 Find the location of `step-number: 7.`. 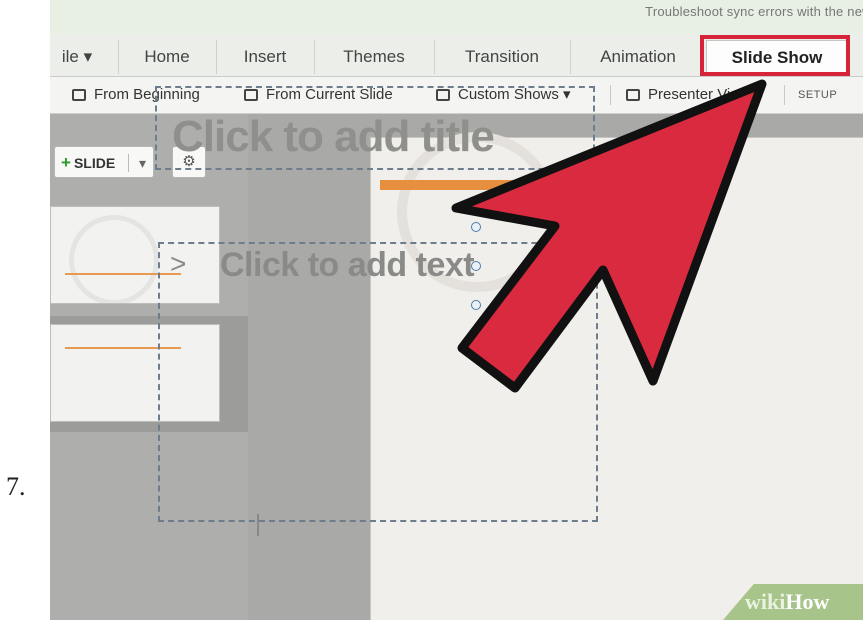

step-number: 7. is located at coordinates (16, 486).